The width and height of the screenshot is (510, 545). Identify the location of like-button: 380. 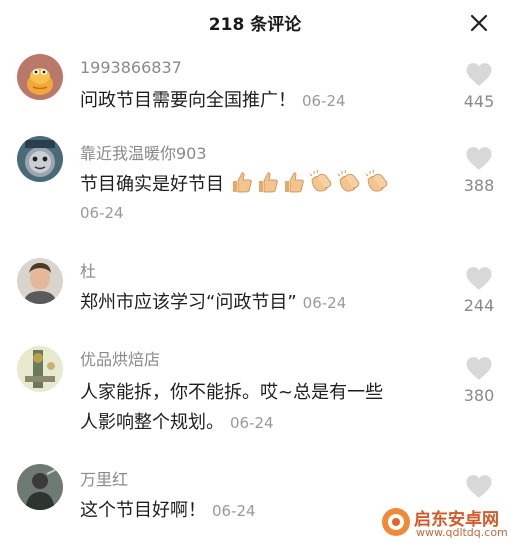
(479, 380).